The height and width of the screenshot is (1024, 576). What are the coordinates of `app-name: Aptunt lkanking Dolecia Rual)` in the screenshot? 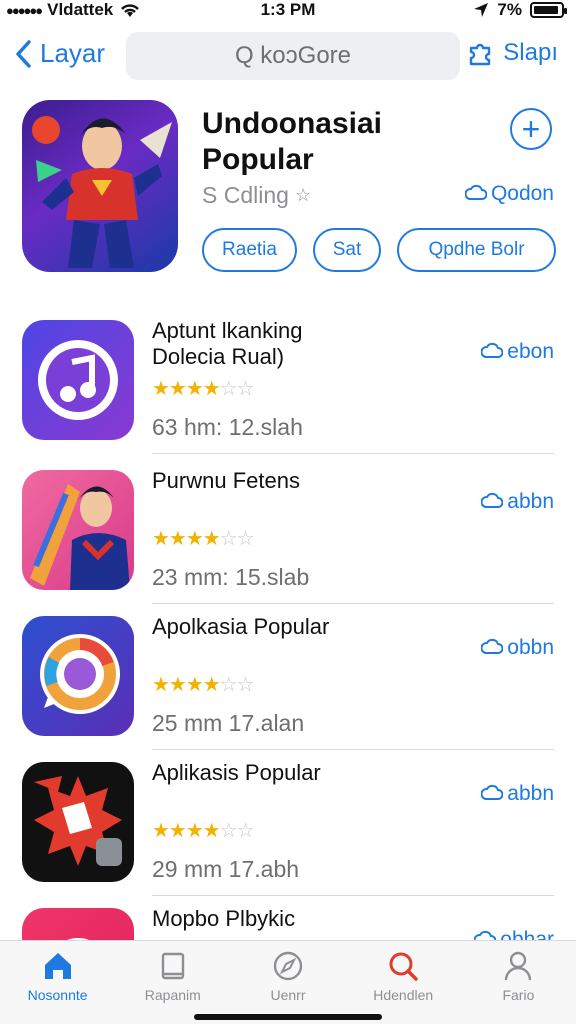 It's located at (227, 343).